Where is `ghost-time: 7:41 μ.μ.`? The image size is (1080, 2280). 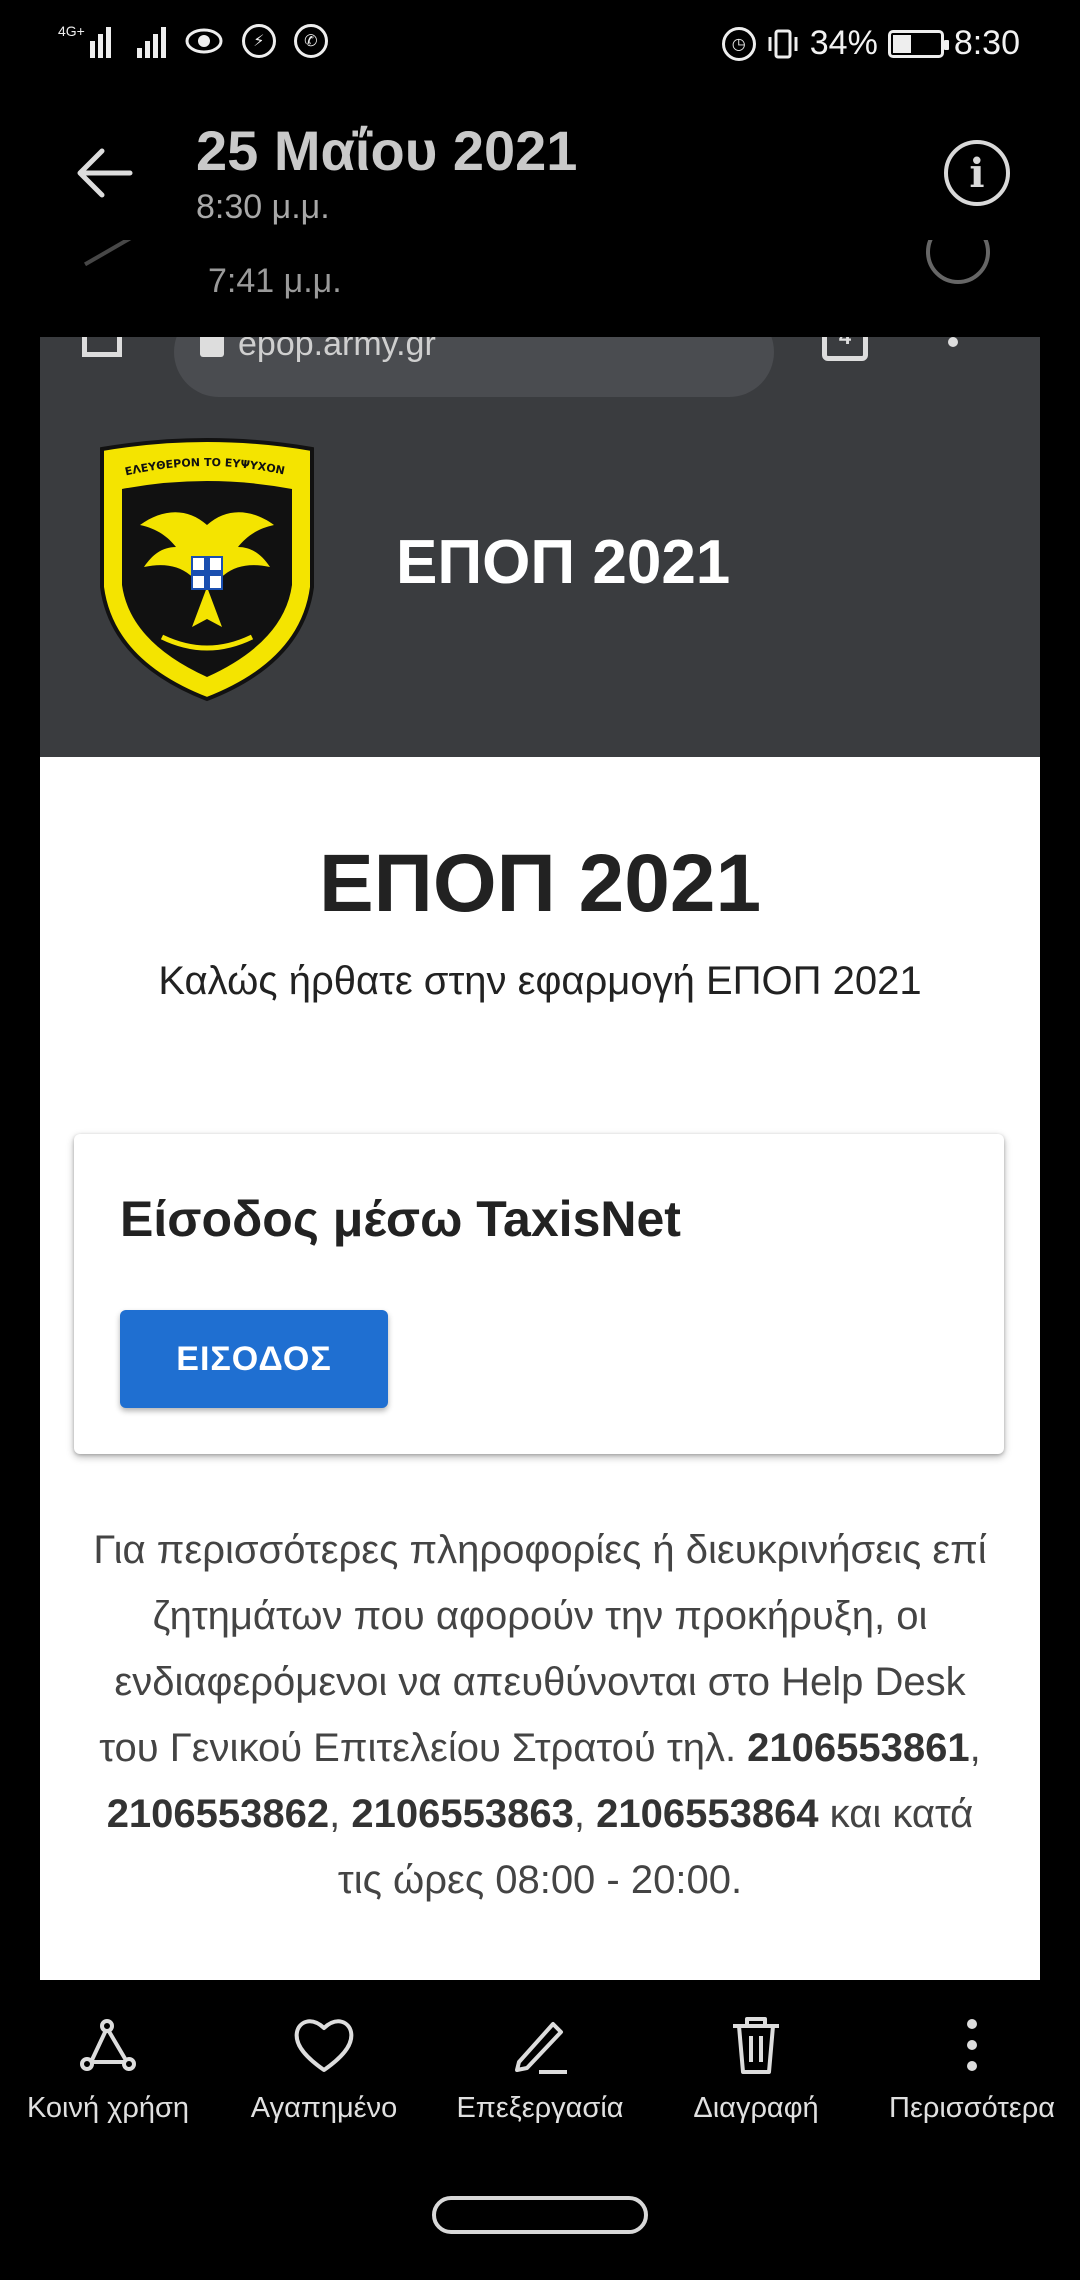 ghost-time: 7:41 μ.μ. is located at coordinates (275, 281).